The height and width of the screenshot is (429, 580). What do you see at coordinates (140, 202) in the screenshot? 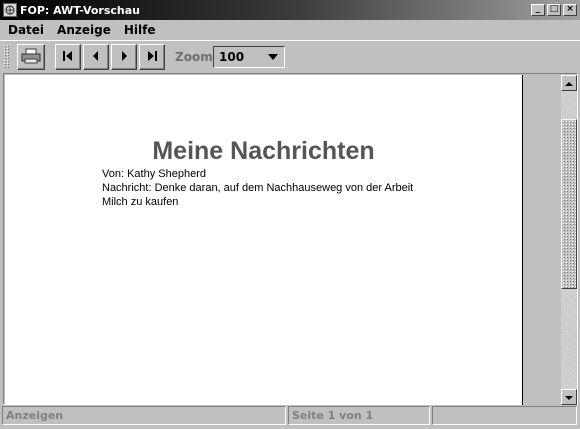
I see `document-line: Milch zu kaufen` at bounding box center [140, 202].